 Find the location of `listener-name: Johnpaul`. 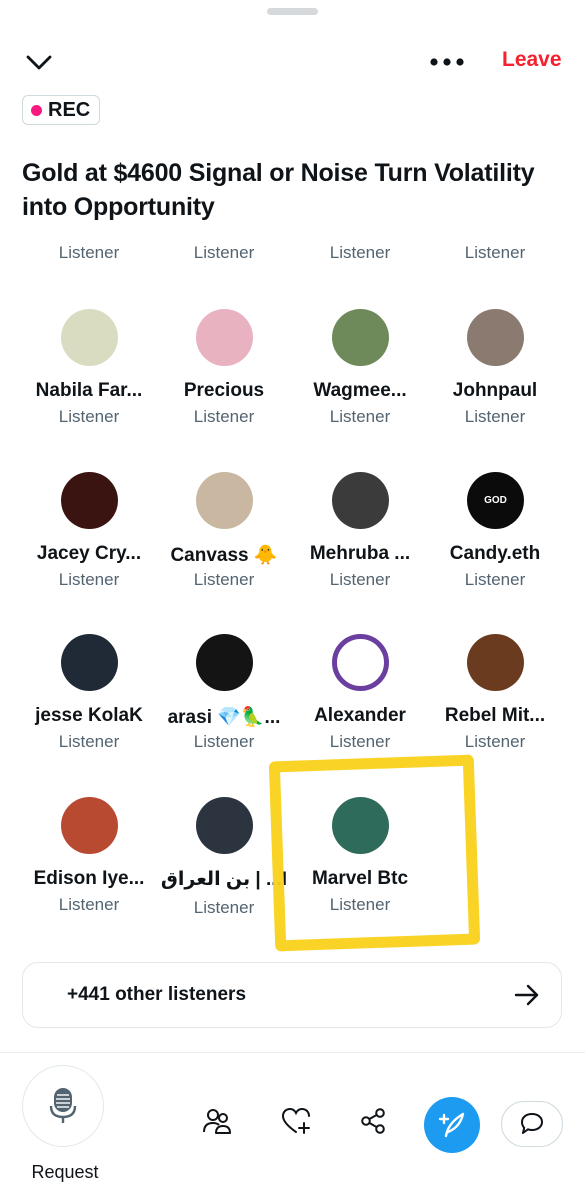

listener-name: Johnpaul is located at coordinates (495, 391).